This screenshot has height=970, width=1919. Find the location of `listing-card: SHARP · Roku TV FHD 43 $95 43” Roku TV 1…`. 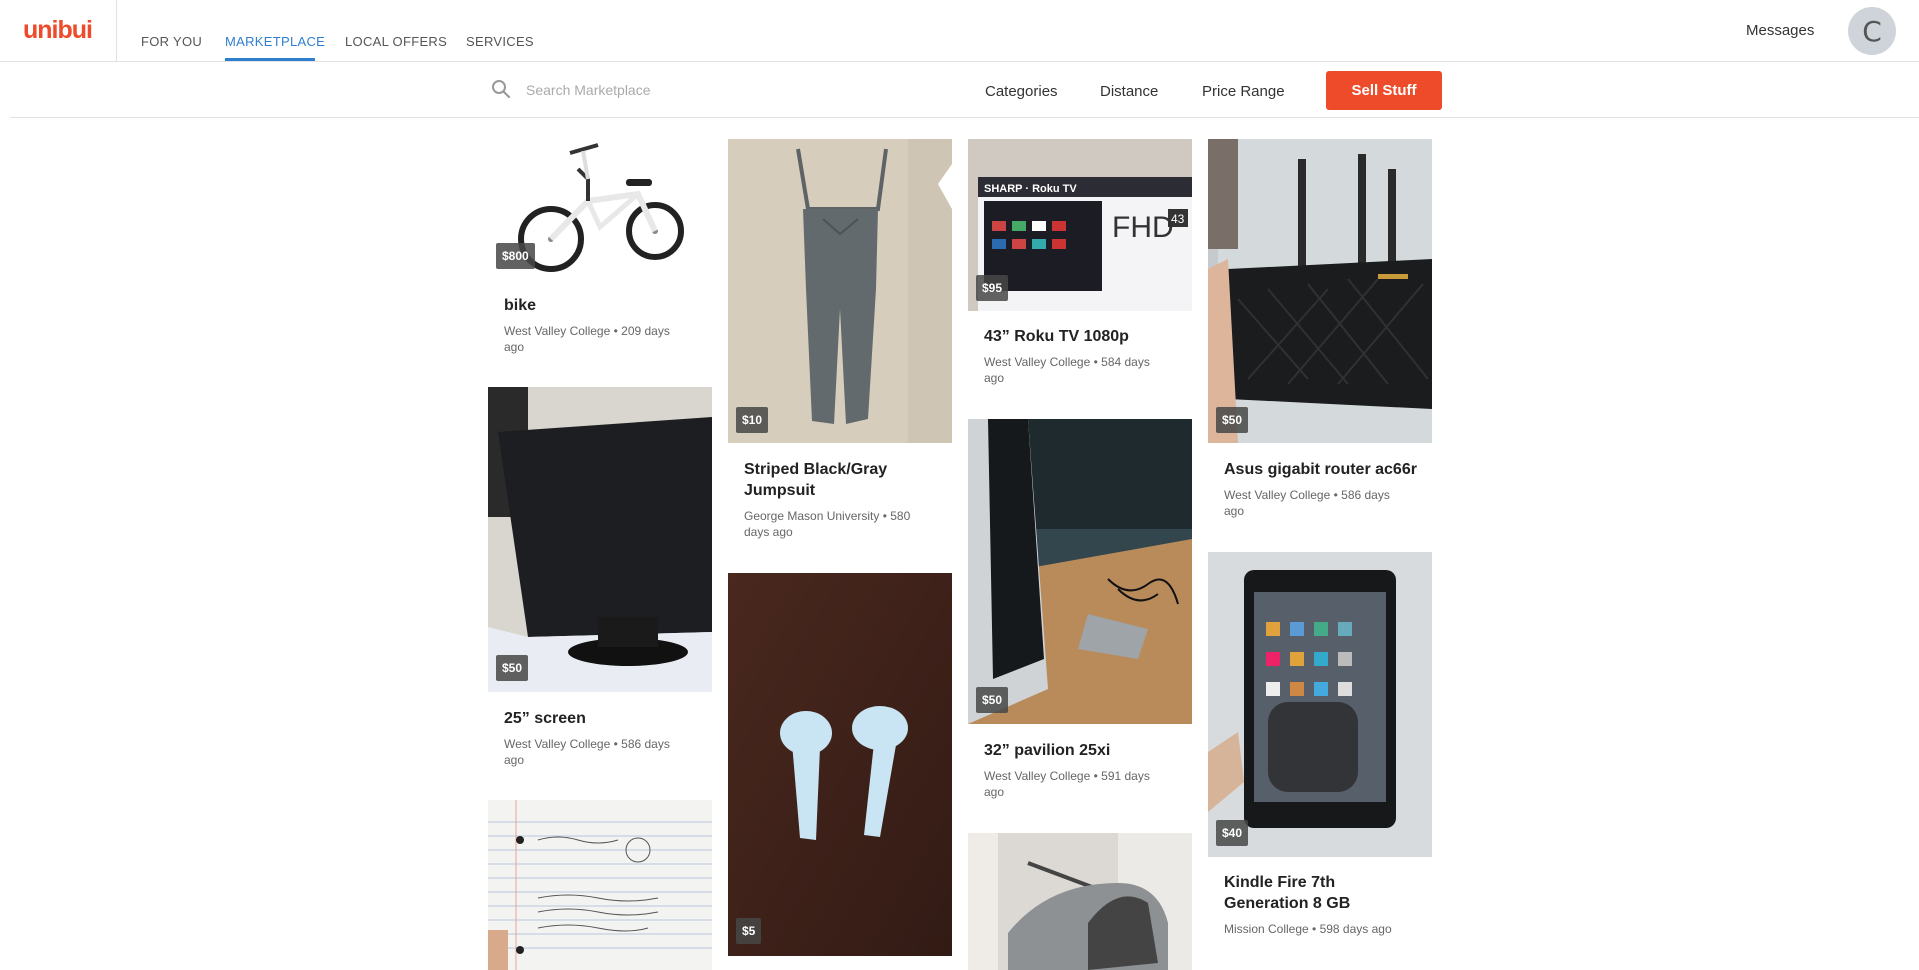

listing-card: SHARP · Roku TV FHD 43 $95 43” Roku TV 1… is located at coordinates (1080, 264).